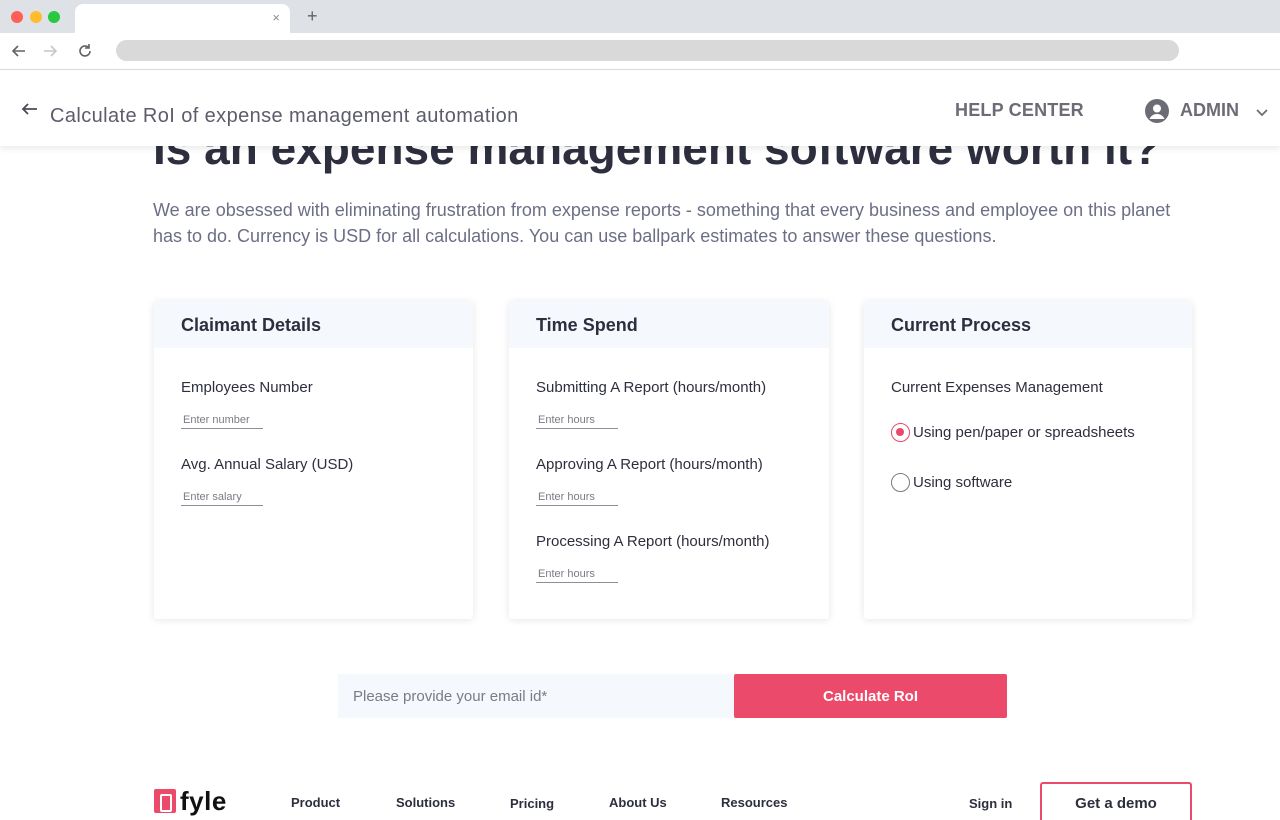  Describe the element at coordinates (267, 464) in the screenshot. I see `salary-label: Avg. Annual Salary (USD)` at that location.